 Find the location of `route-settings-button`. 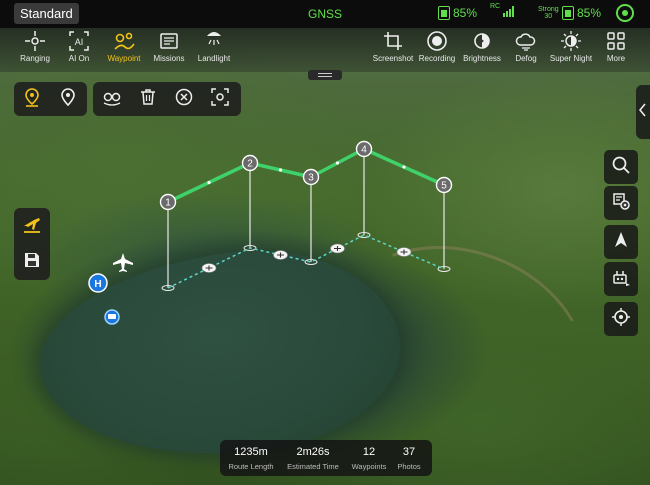

route-settings-button is located at coordinates (621, 203).